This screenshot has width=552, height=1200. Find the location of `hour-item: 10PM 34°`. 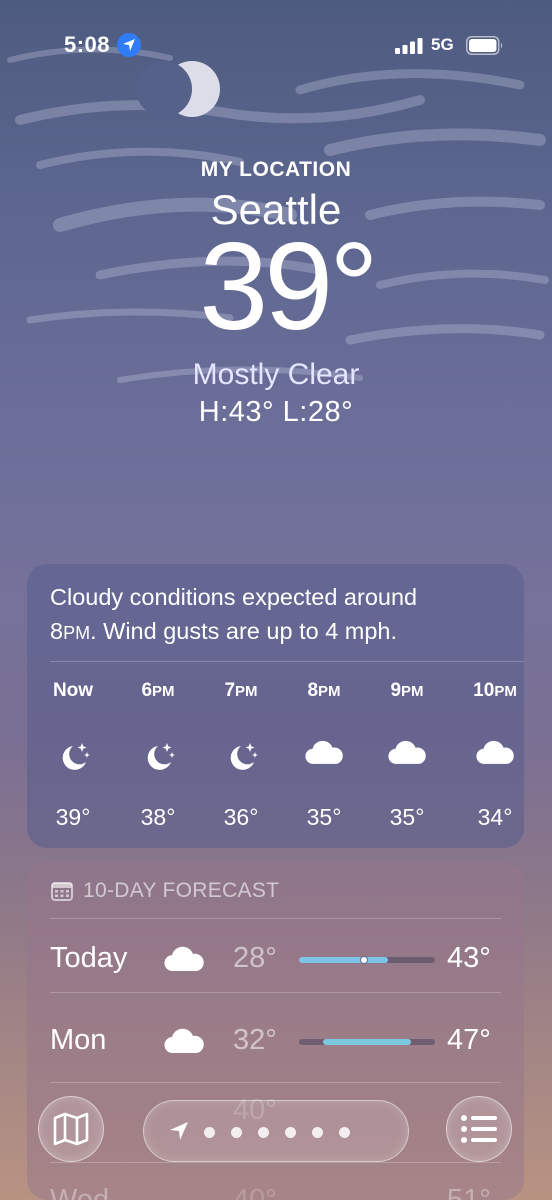

hour-item: 10PM 34° is located at coordinates (495, 755).